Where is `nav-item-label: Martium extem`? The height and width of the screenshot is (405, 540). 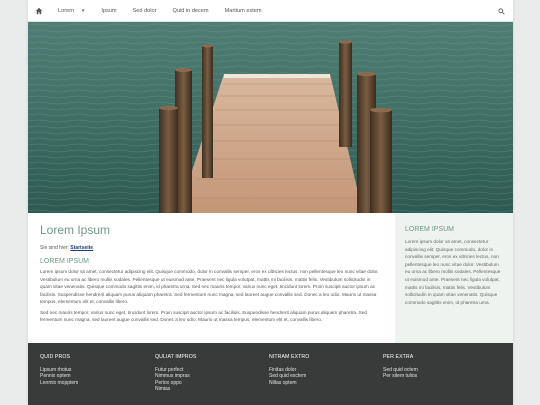
nav-item-label: Martium extem is located at coordinates (243, 10).